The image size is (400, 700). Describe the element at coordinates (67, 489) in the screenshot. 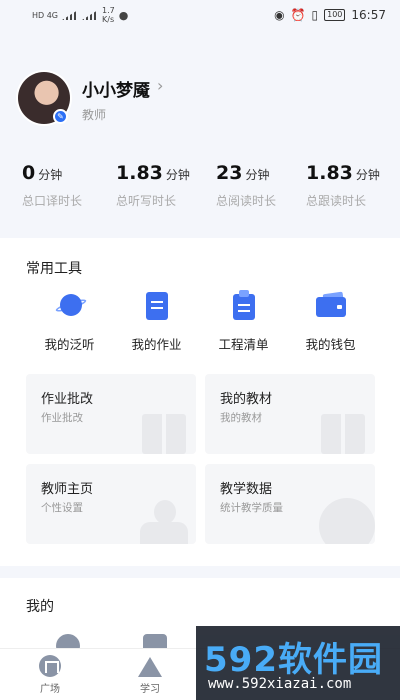

I see `card-title: 教师主页` at that location.